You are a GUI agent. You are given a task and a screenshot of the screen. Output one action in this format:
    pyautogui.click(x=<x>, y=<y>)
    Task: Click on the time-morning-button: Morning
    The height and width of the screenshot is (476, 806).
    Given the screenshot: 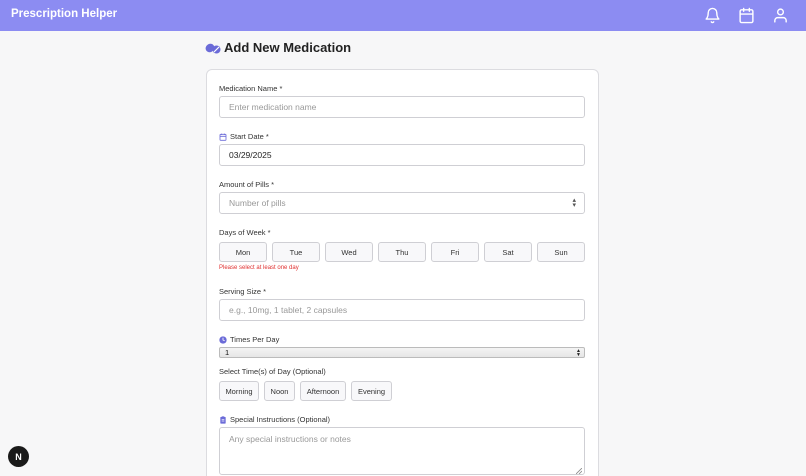 What is the action you would take?
    pyautogui.click(x=239, y=391)
    